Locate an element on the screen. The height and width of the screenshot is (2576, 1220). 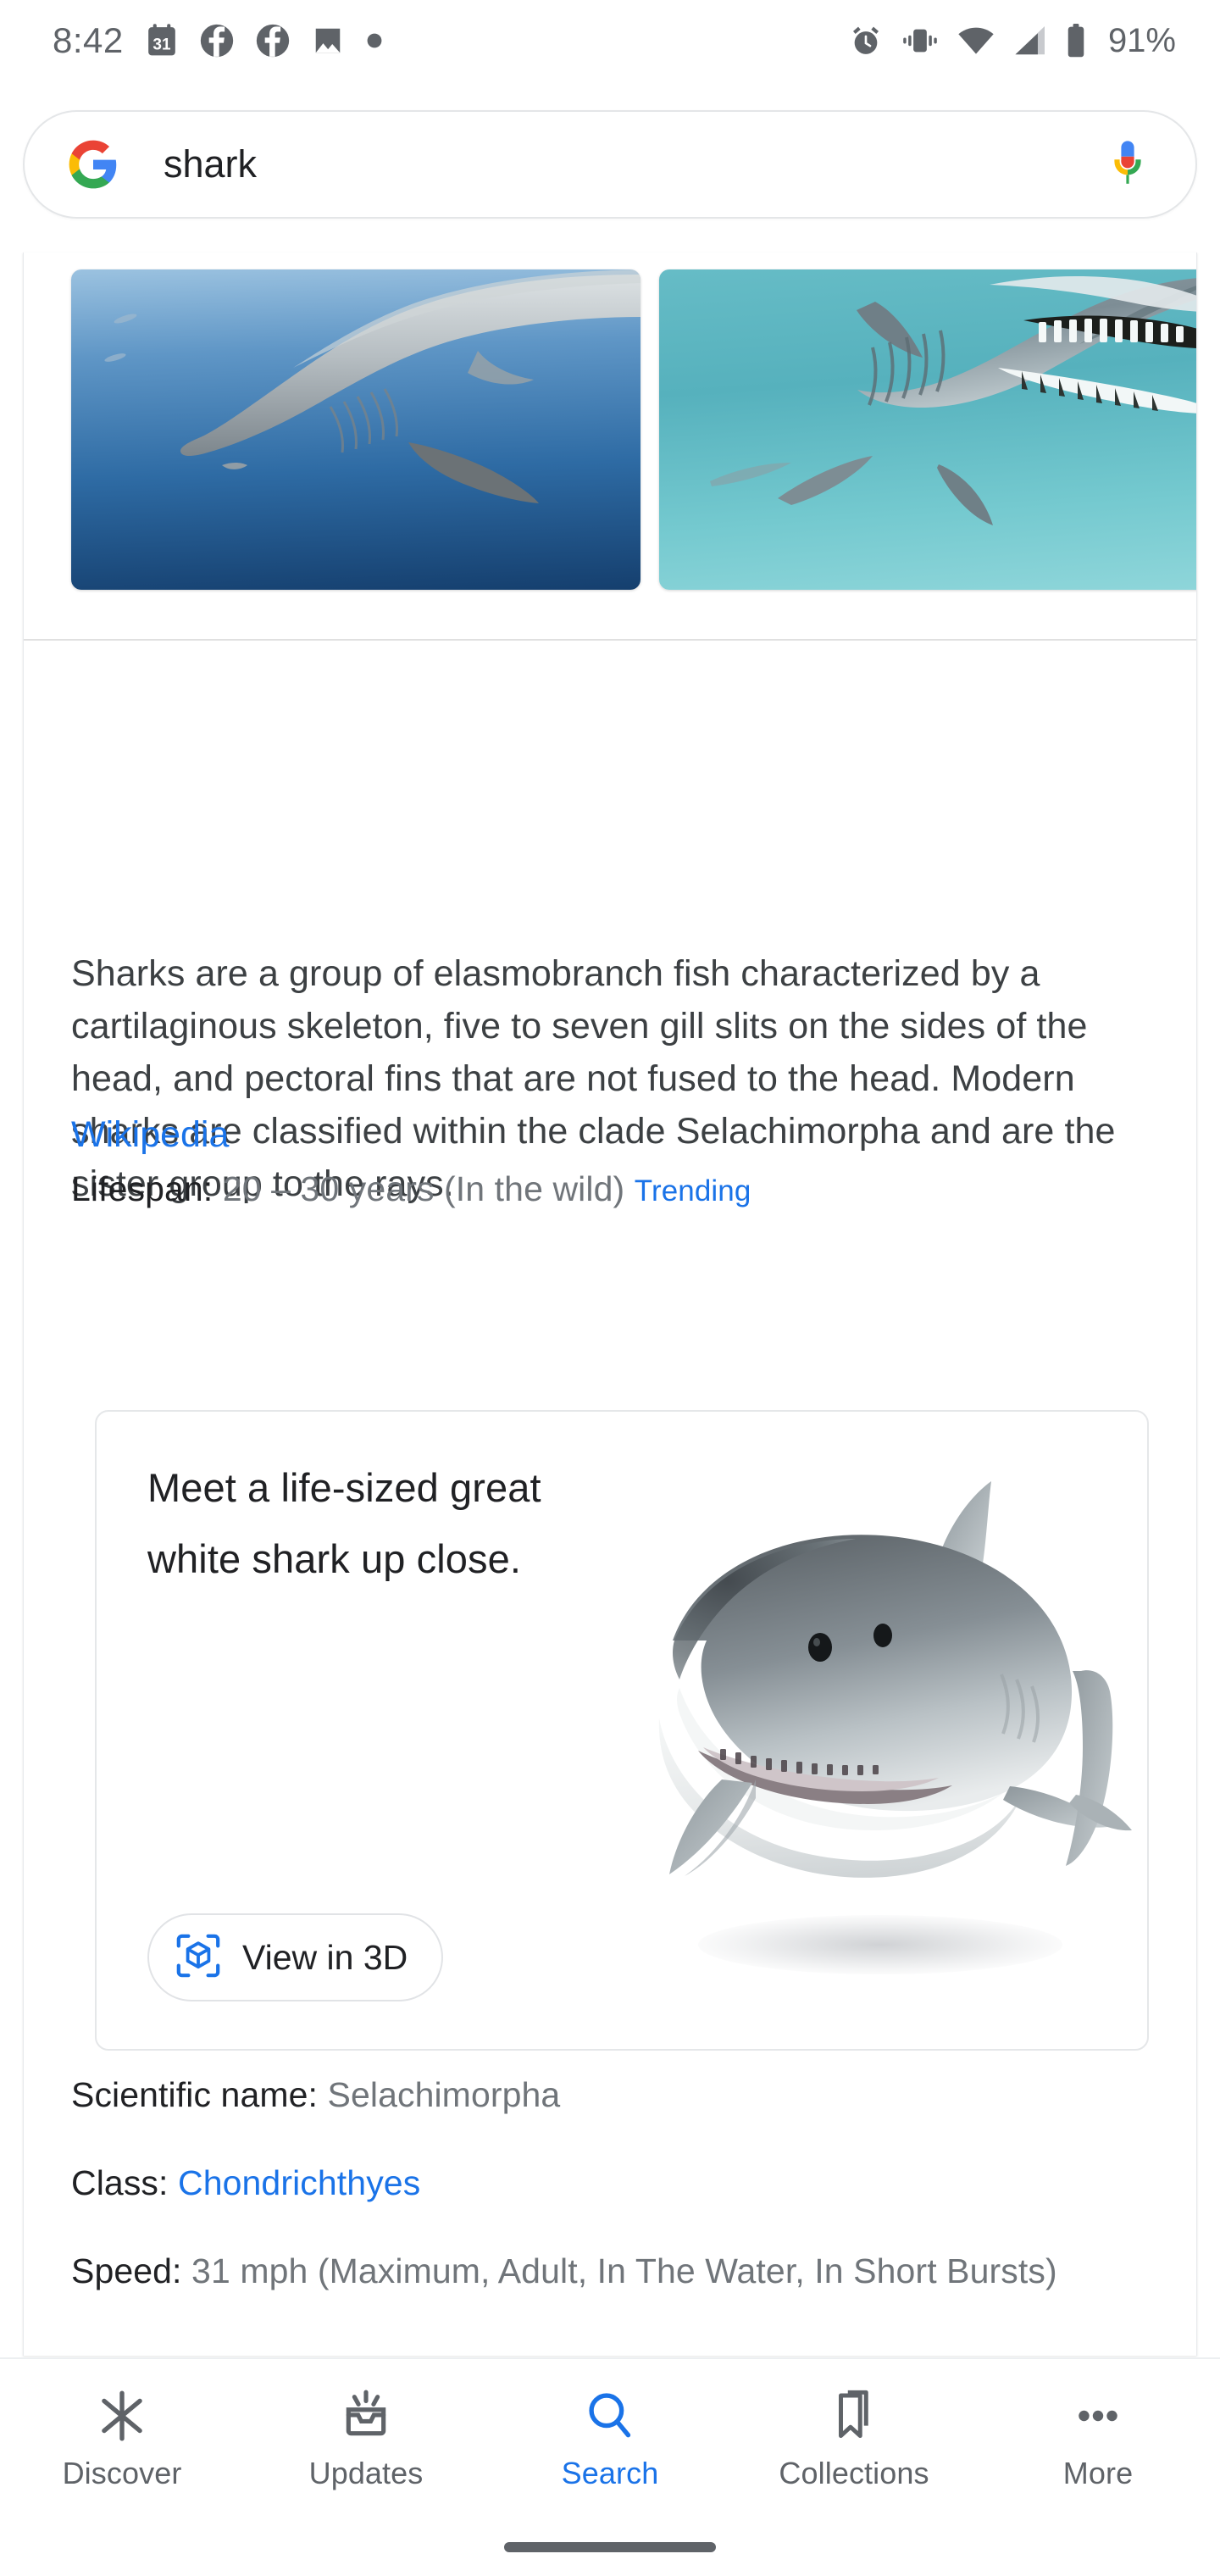
search-magnifier-icon is located at coordinates (610, 2416).